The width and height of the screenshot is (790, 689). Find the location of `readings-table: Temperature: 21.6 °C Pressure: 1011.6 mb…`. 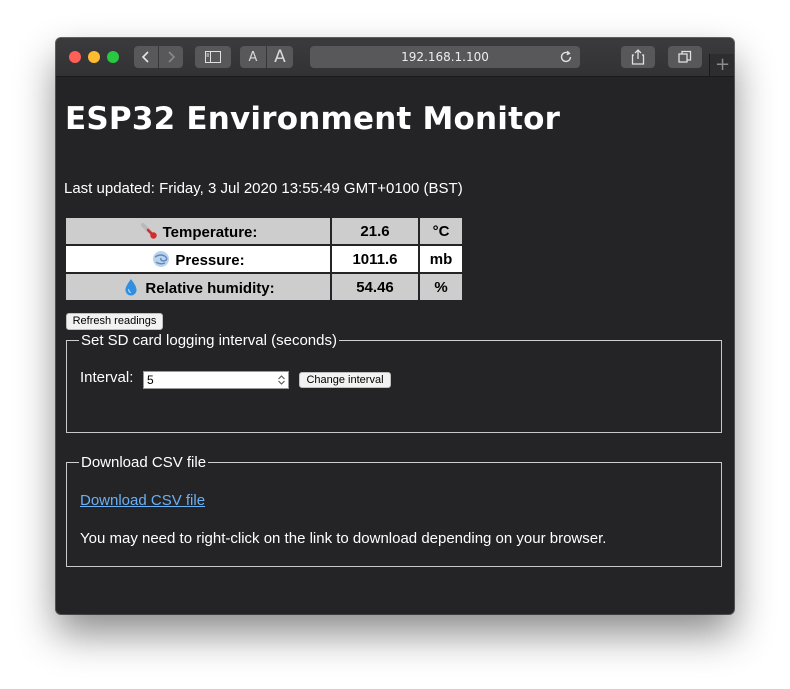

readings-table: Temperature: 21.6 °C Pressure: 1011.6 mb… is located at coordinates (264, 259).